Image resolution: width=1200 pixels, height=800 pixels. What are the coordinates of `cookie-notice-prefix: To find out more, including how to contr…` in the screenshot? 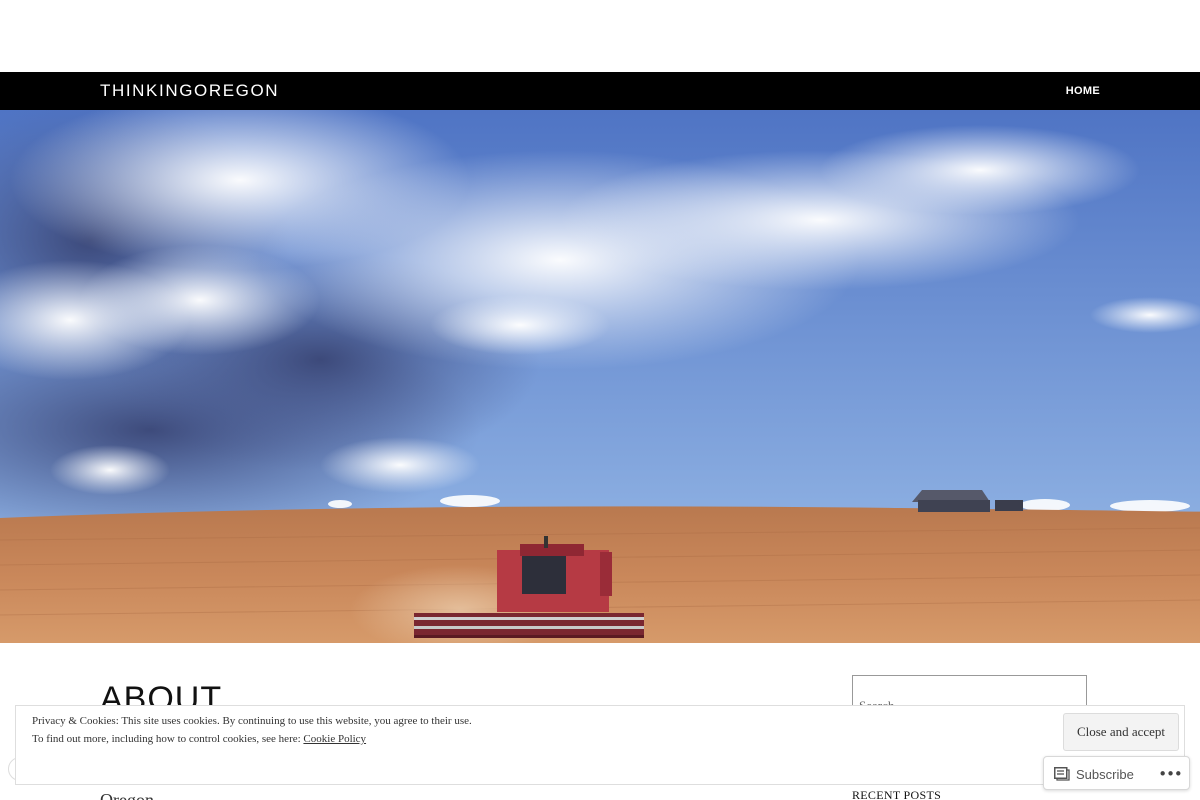 It's located at (168, 739).